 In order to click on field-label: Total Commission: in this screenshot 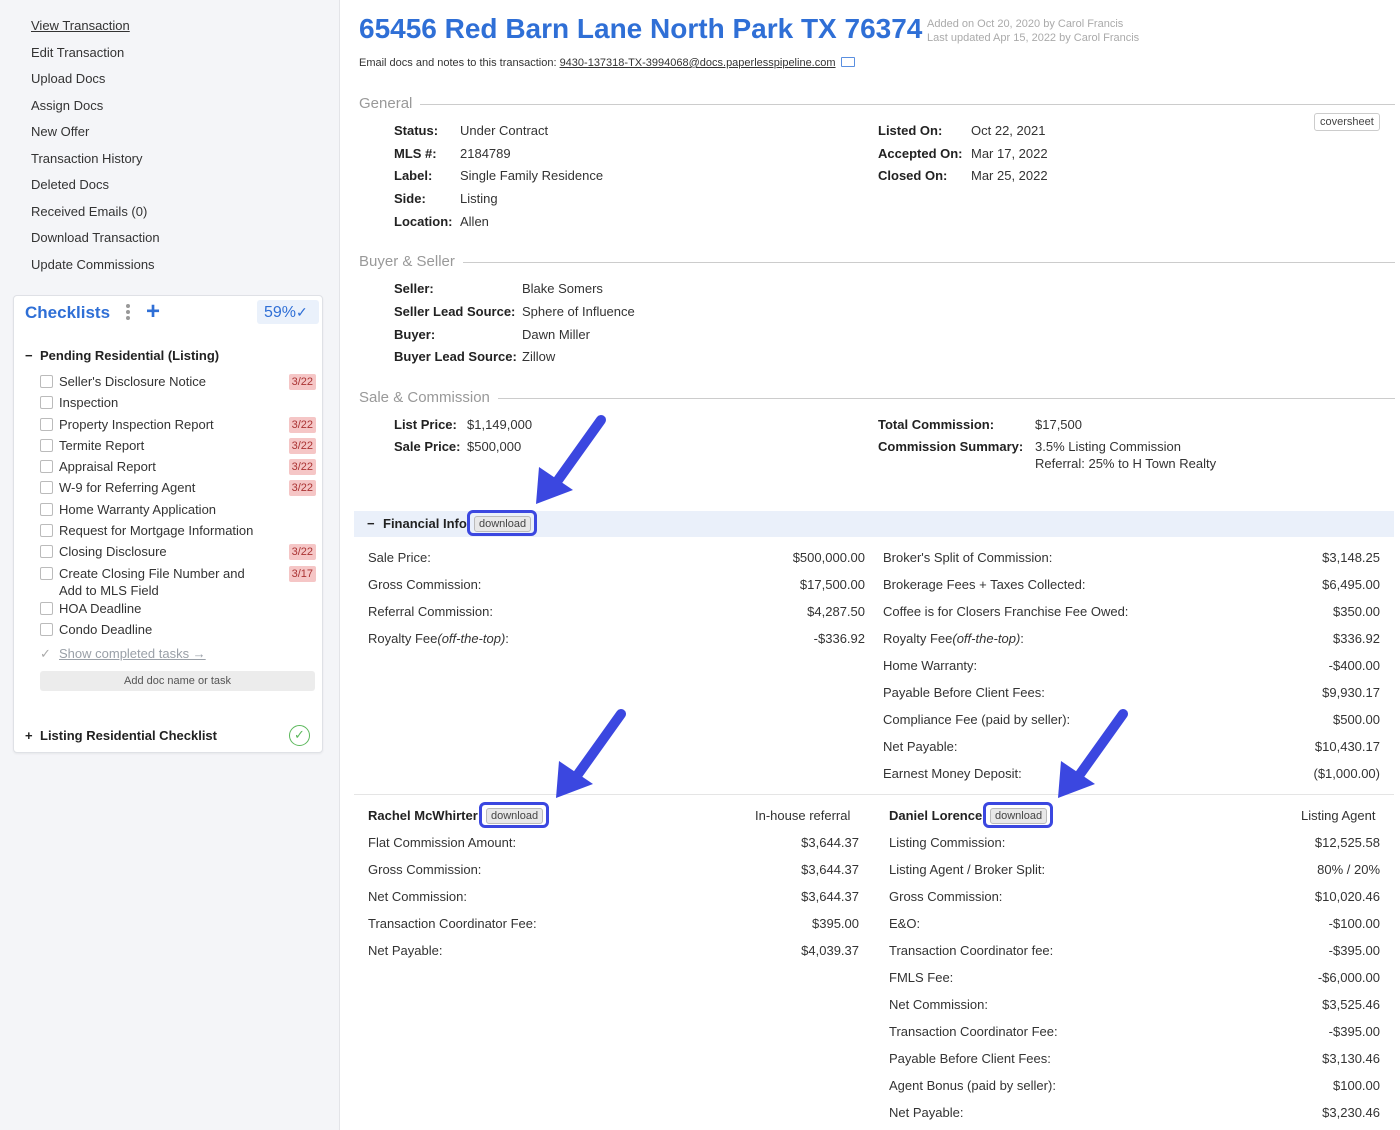, I will do `click(936, 424)`.